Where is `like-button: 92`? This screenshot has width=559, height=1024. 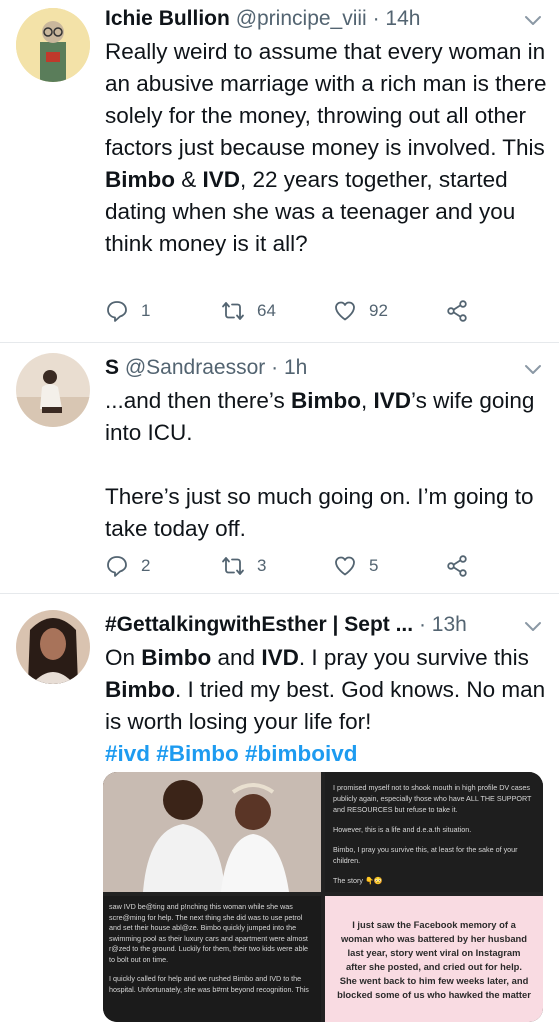
like-button: 92 is located at coordinates (360, 311).